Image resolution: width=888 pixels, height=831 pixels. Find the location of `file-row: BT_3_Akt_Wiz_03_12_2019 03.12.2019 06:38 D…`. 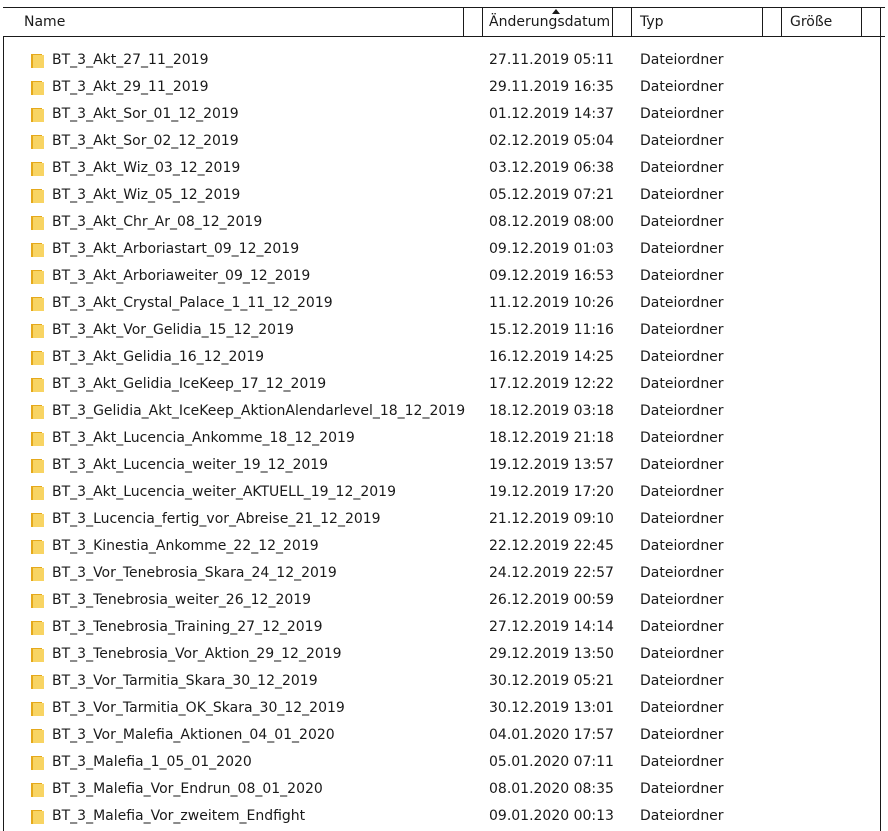

file-row: BT_3_Akt_Wiz_03_12_2019 03.12.2019 06:38 D… is located at coordinates (444, 168).